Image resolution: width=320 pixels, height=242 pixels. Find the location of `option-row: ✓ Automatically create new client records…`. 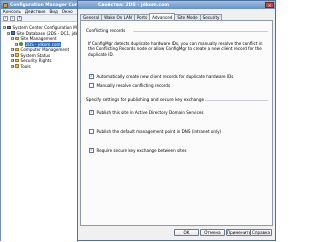

option-row: ✓ Automatically create new client records… is located at coordinates (161, 76).